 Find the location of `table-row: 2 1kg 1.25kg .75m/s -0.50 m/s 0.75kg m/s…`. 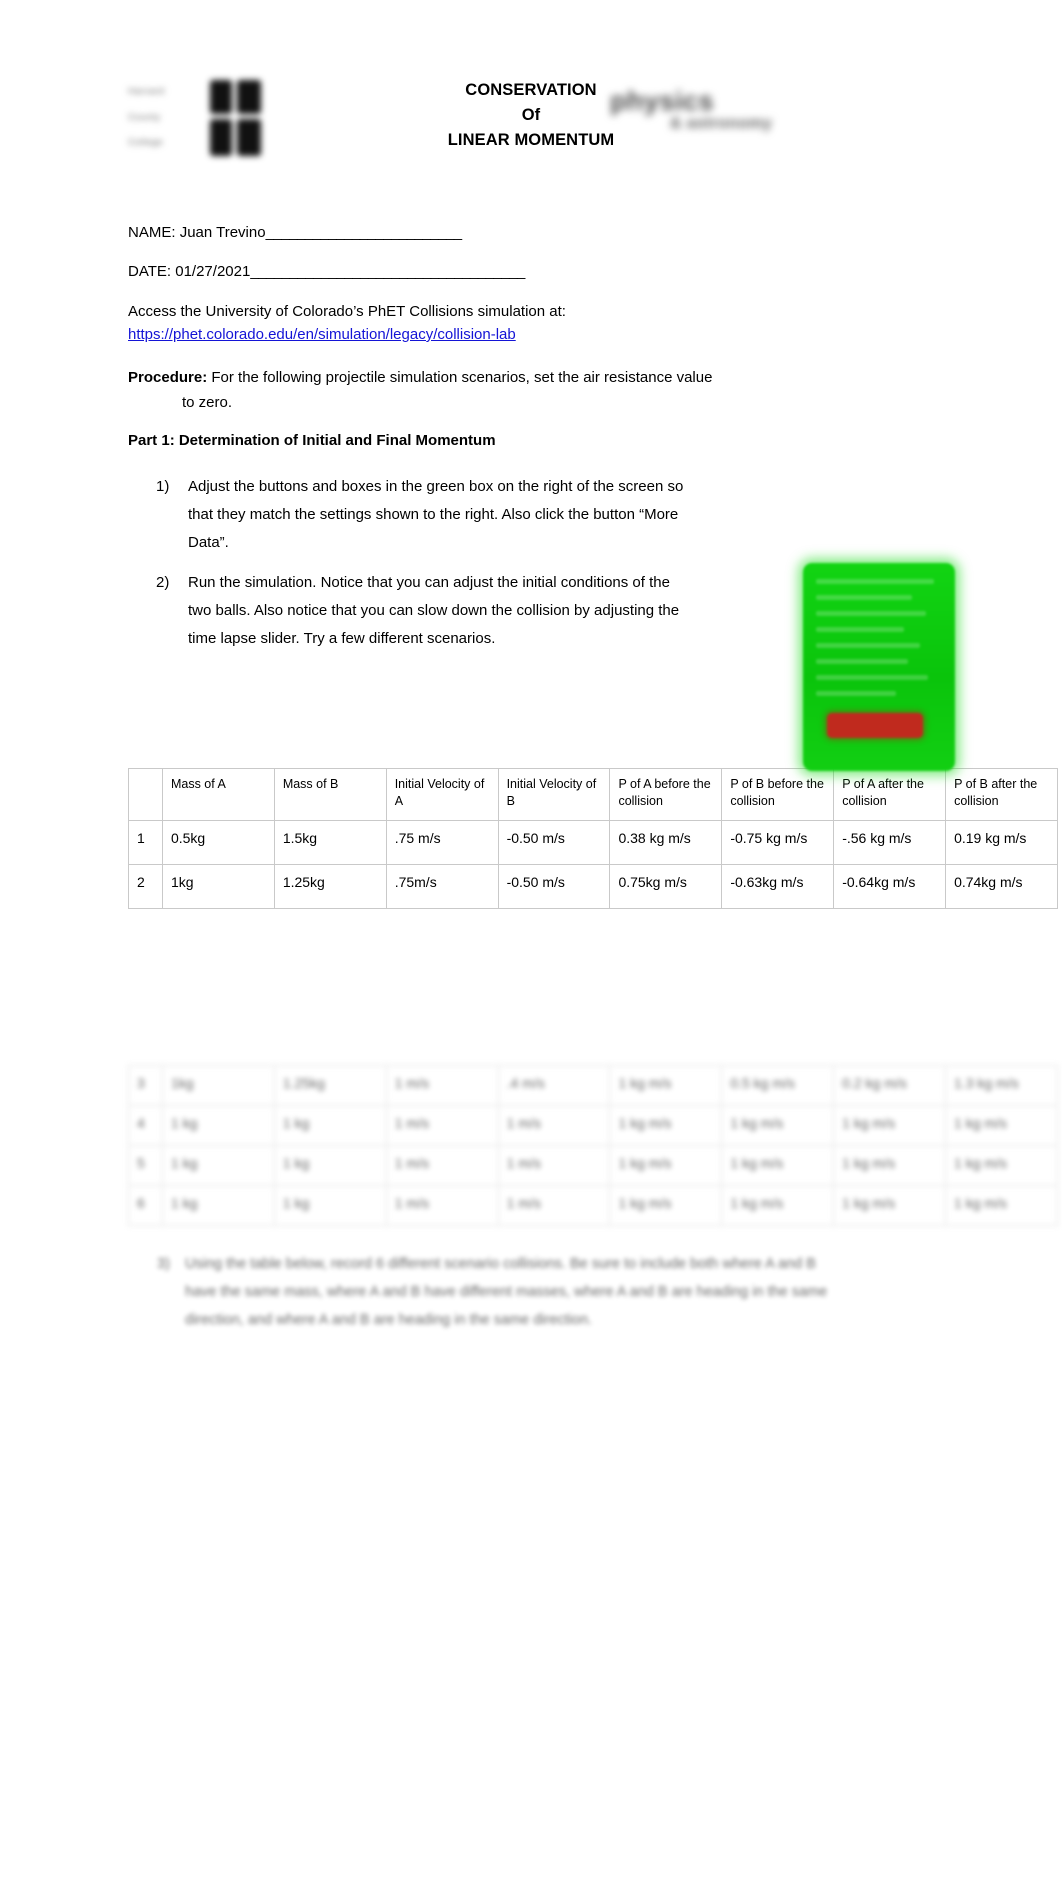

table-row: 2 1kg 1.25kg .75m/s -0.50 m/s 0.75kg m/s… is located at coordinates (593, 886).